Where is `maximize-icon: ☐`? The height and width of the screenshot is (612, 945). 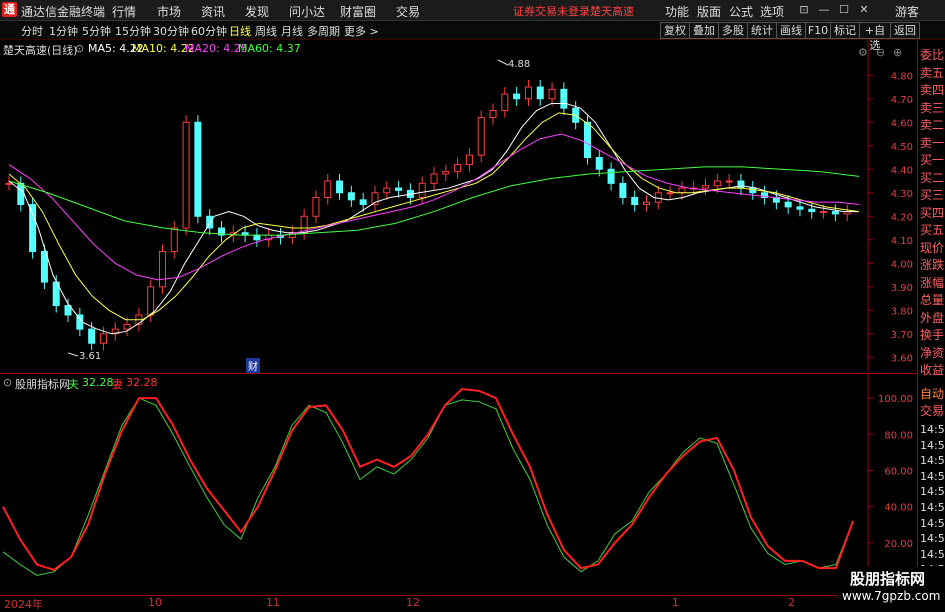
maximize-icon: ☐ is located at coordinates (844, 9).